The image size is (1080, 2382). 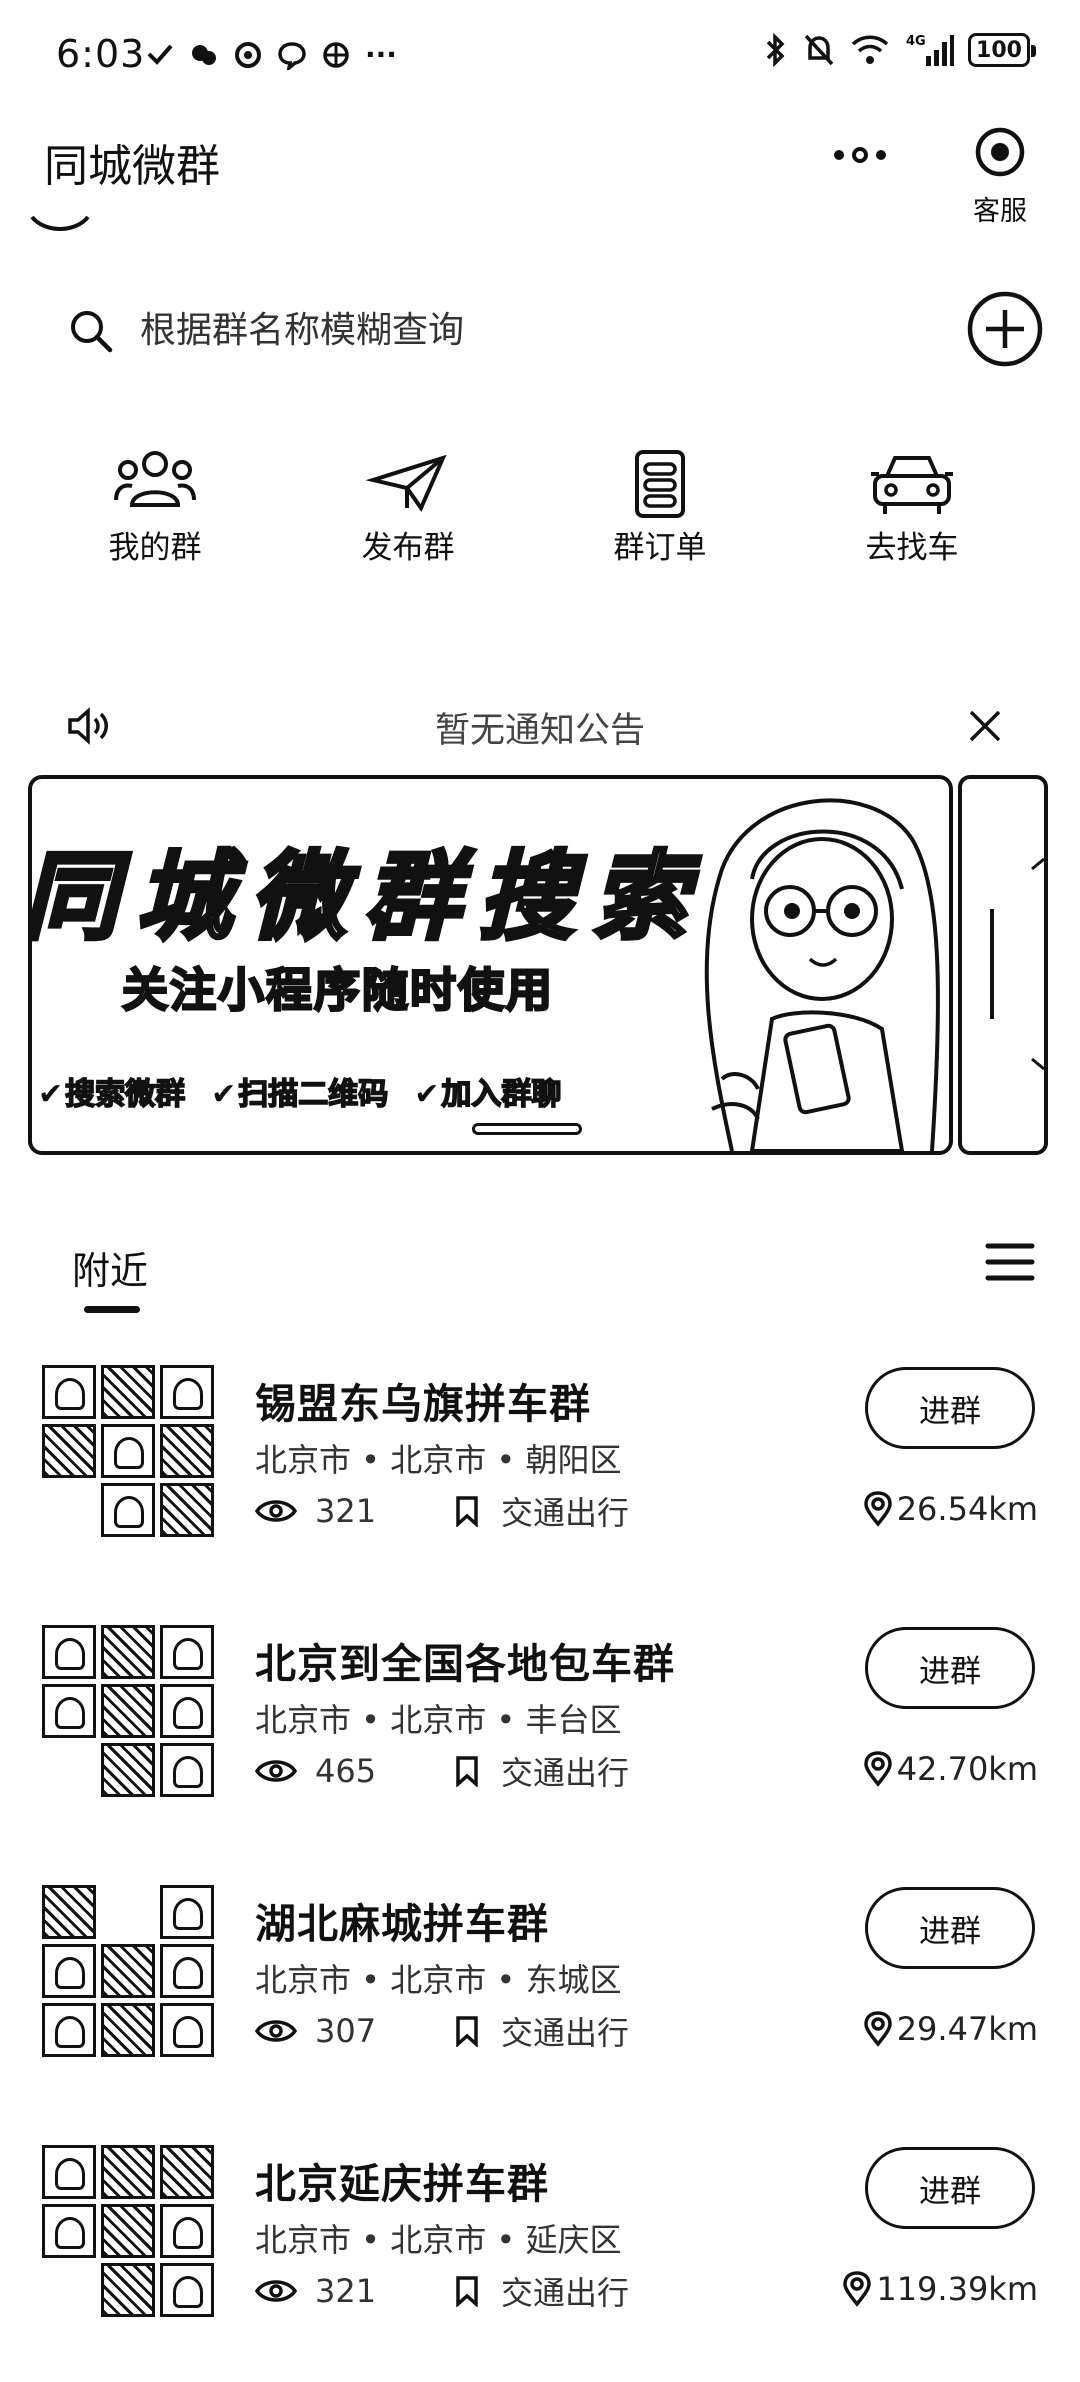 I want to click on more-notifications-icon: ···, so click(x=381, y=54).